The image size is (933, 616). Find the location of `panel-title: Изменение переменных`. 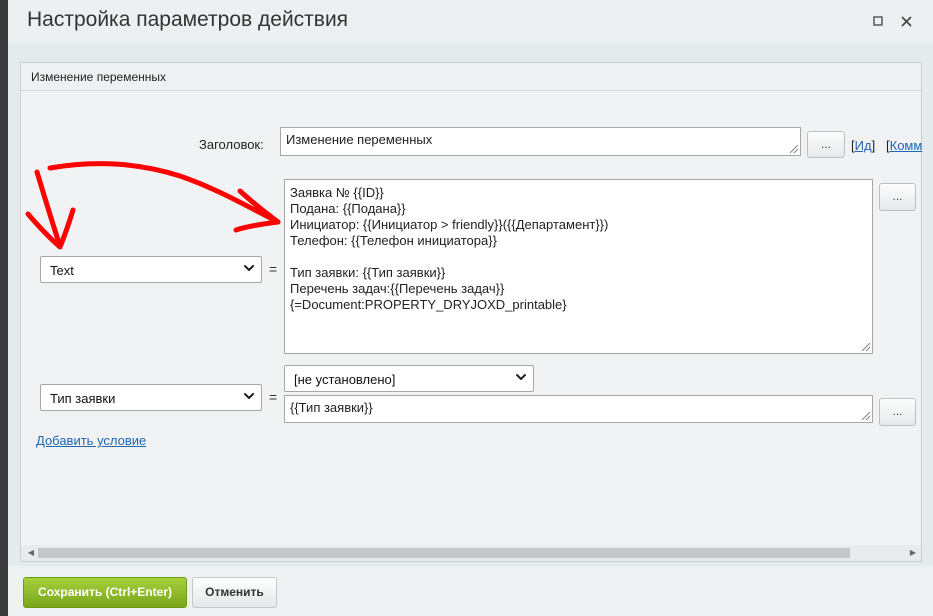

panel-title: Изменение переменных is located at coordinates (99, 77).